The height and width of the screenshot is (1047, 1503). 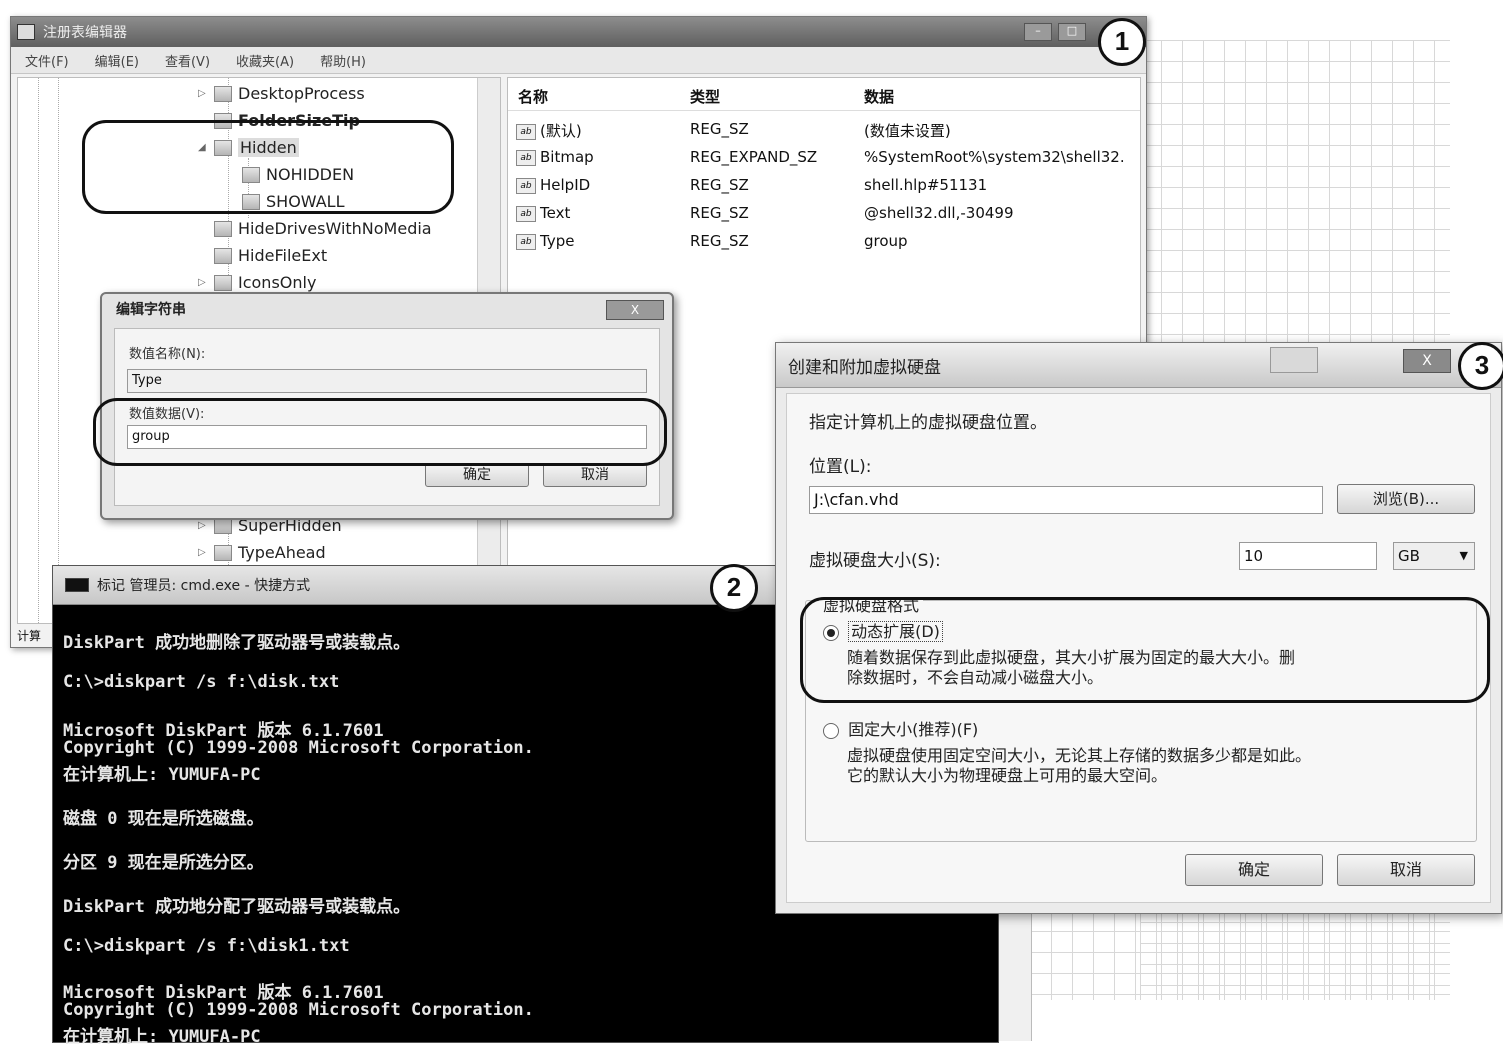 What do you see at coordinates (879, 96) in the screenshot?
I see `column-header-data: 数据` at bounding box center [879, 96].